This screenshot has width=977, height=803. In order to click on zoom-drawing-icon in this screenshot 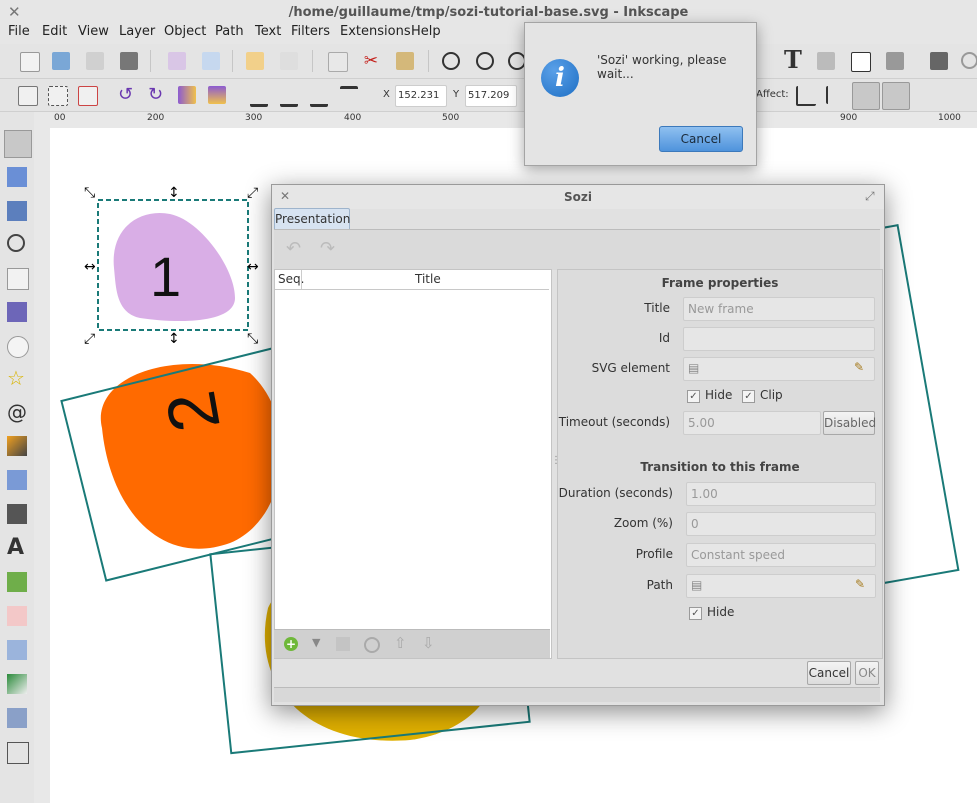, I will do `click(485, 61)`.